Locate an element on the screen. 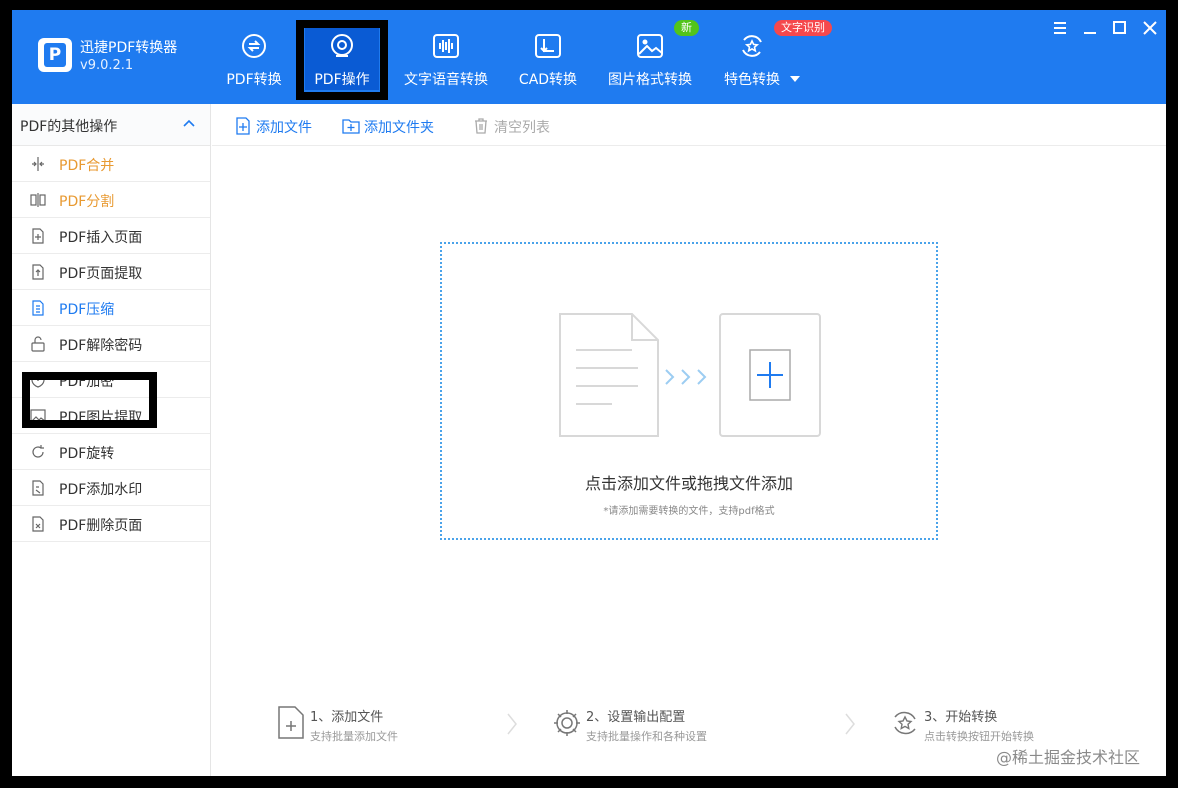 This screenshot has width=1178, height=788. sidebar-item-label: PDF合并 is located at coordinates (87, 166).